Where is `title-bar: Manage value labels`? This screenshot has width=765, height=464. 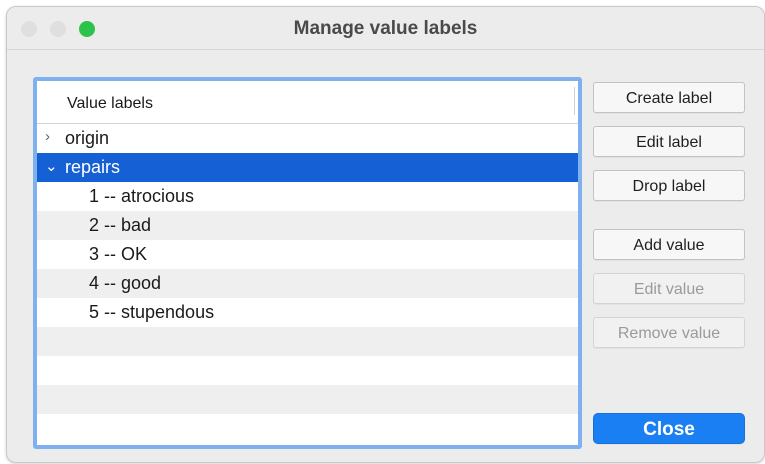 title-bar: Manage value labels is located at coordinates (385, 28).